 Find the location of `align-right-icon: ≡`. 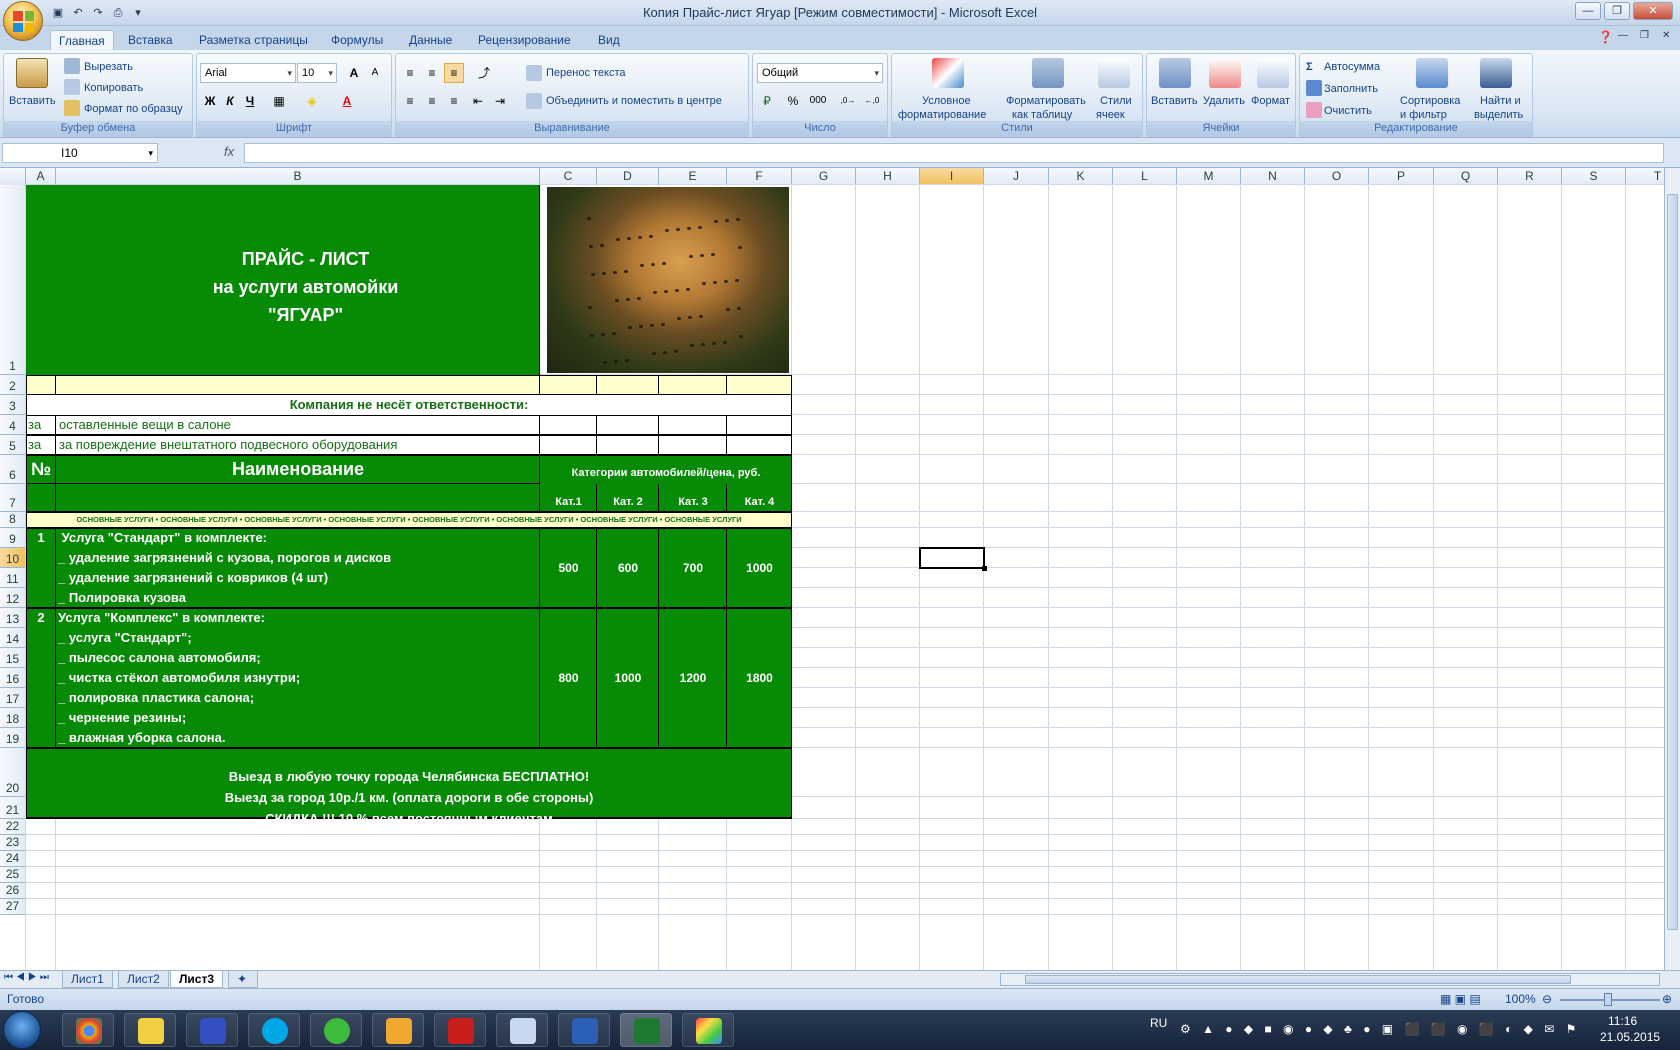

align-right-icon: ≡ is located at coordinates (454, 101).